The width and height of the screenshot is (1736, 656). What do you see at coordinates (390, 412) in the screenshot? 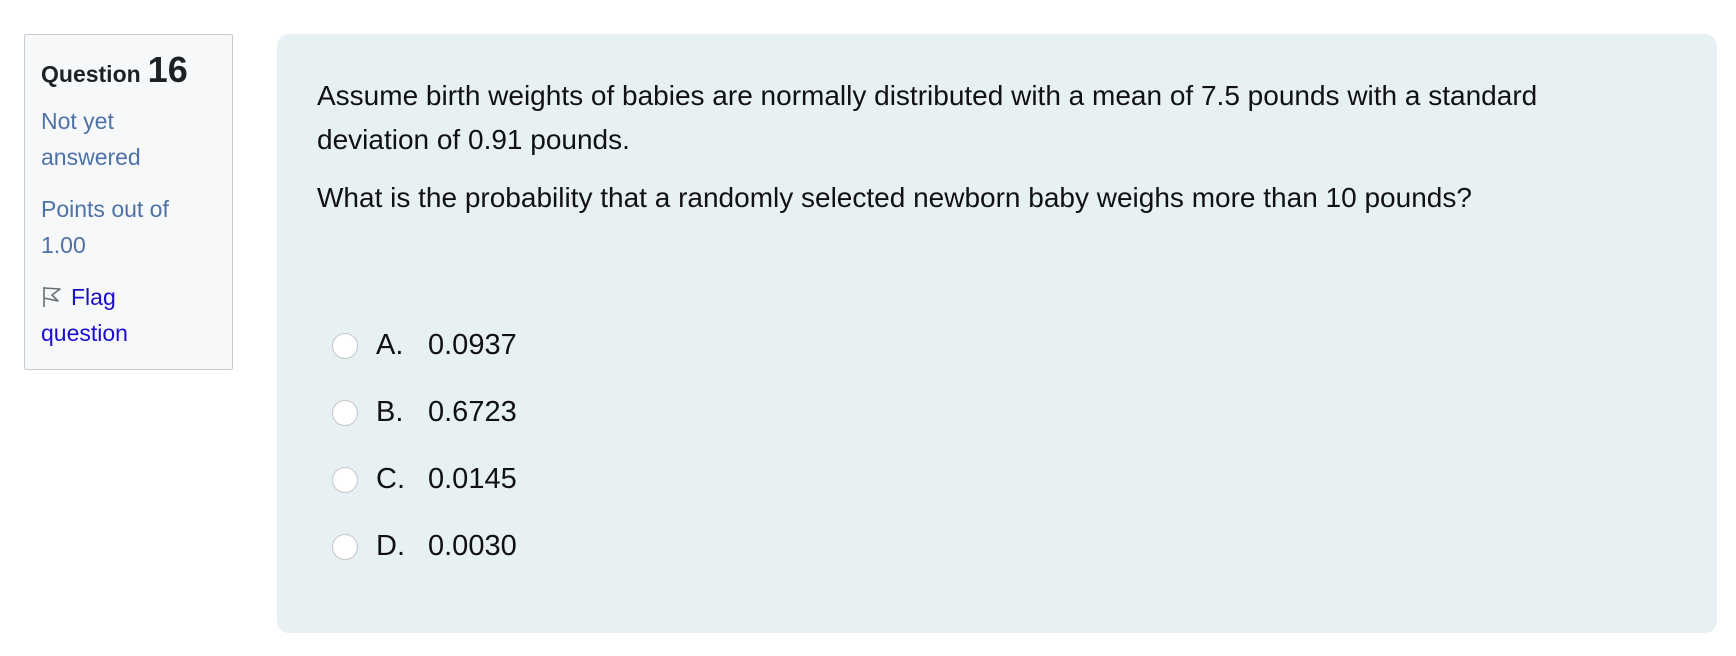
I see `answer-letter-b: B.` at bounding box center [390, 412].